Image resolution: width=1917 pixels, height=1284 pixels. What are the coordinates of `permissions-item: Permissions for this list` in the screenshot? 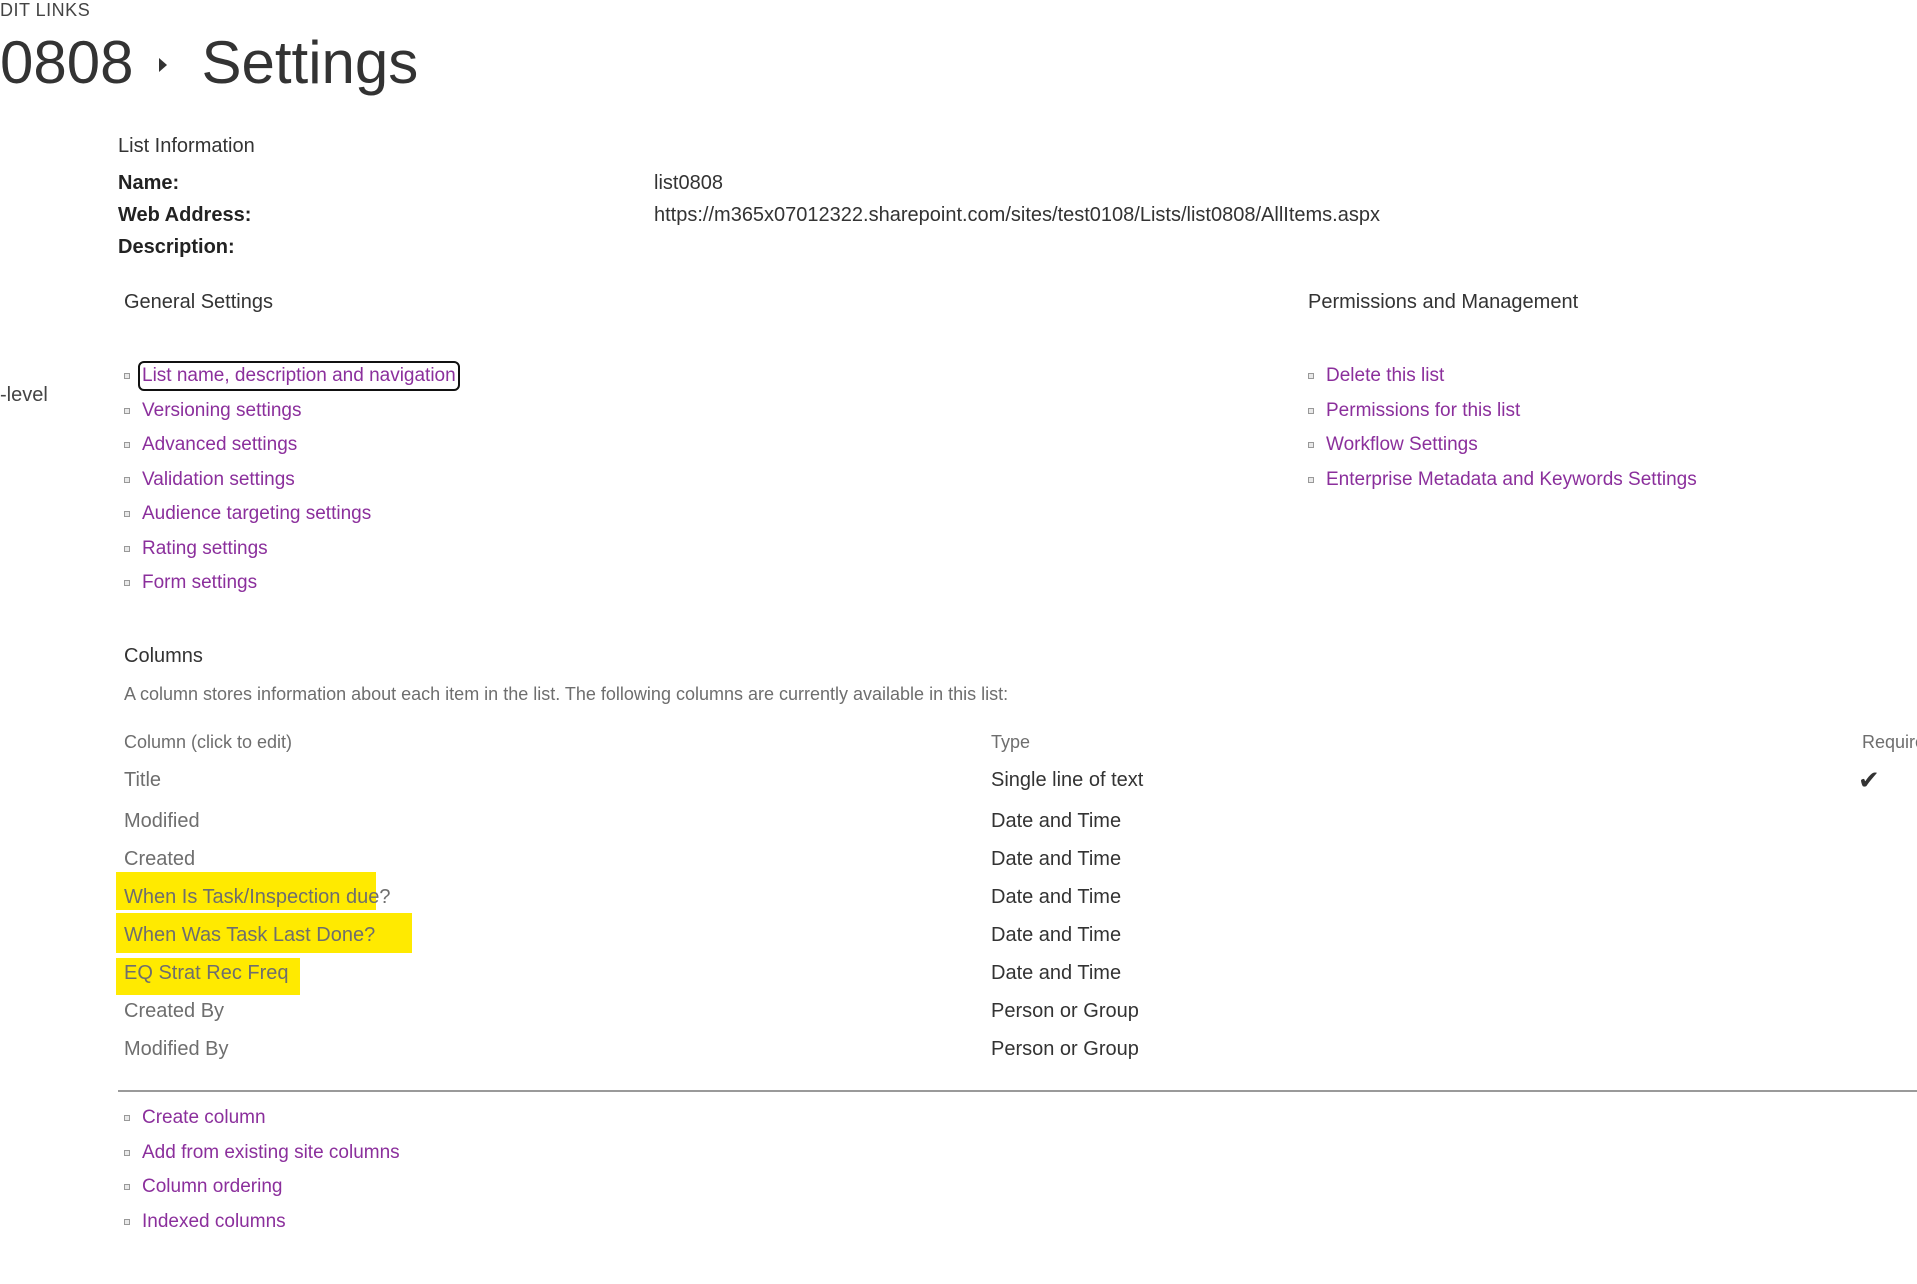 It's located at (1499, 411).